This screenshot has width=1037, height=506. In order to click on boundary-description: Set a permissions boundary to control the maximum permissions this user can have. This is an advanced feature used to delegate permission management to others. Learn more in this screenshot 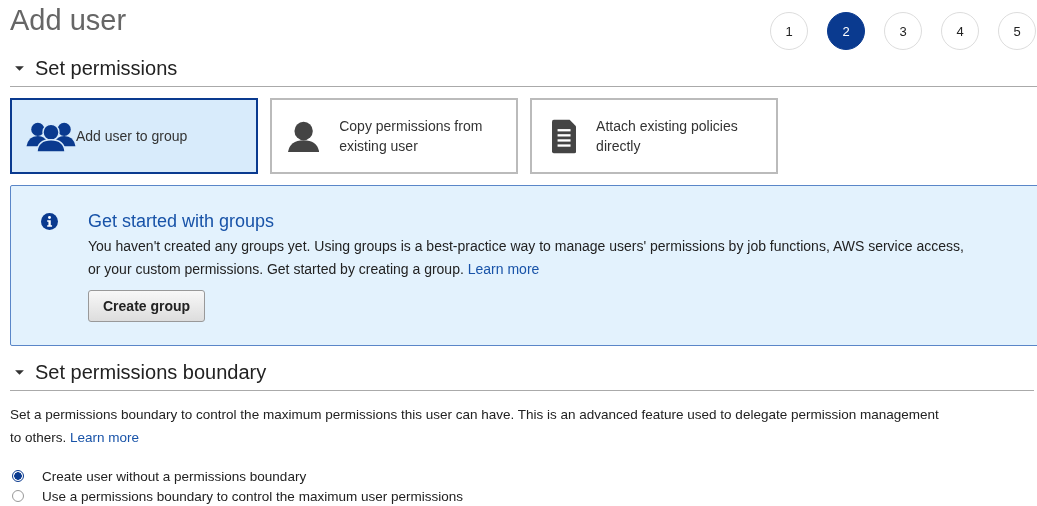, I will do `click(475, 426)`.